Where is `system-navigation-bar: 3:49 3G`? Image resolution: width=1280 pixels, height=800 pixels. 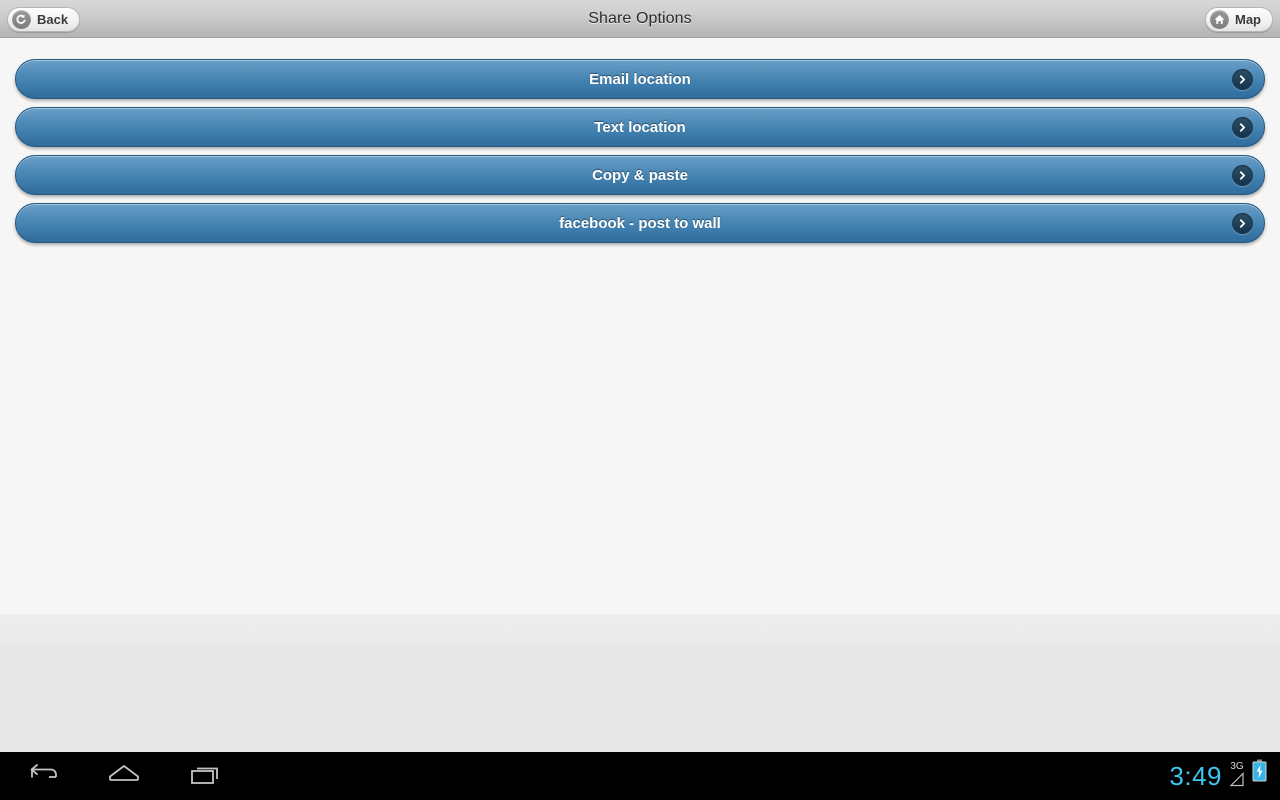 system-navigation-bar: 3:49 3G is located at coordinates (640, 776).